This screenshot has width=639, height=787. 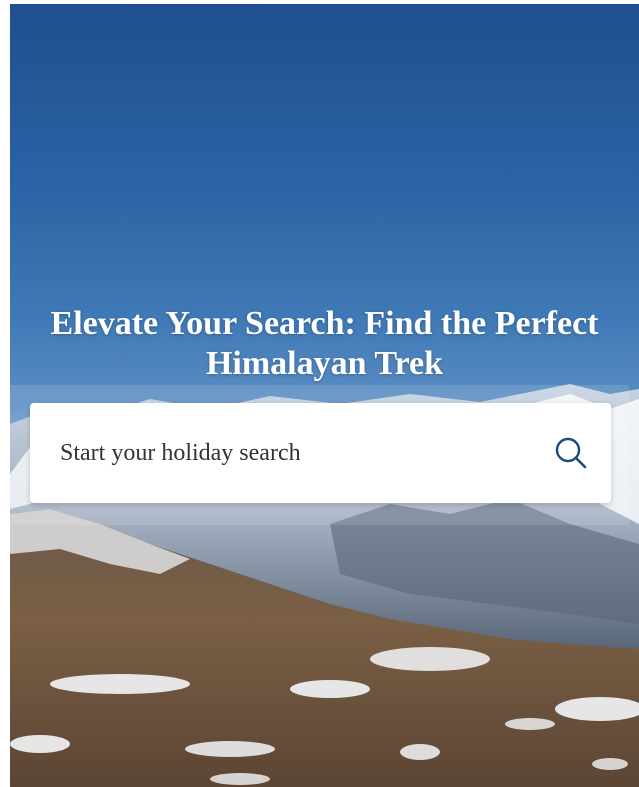 I want to click on search-icon, so click(x=571, y=453).